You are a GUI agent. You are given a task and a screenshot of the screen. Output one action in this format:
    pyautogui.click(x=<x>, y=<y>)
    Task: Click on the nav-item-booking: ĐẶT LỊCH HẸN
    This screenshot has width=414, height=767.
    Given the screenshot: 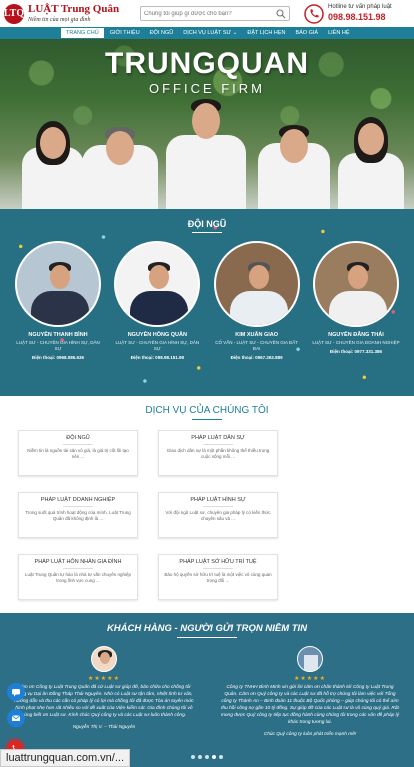 What is the action you would take?
    pyautogui.click(x=266, y=33)
    